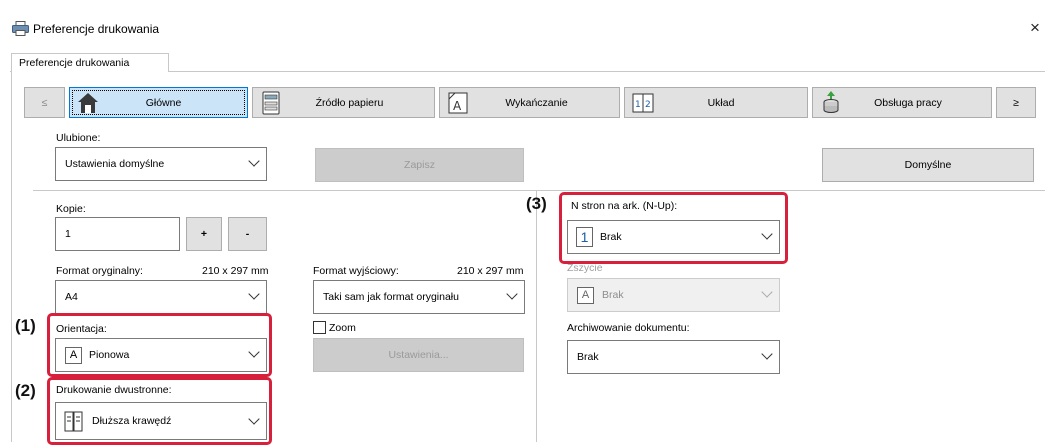 The height and width of the screenshot is (445, 1045). Describe the element at coordinates (90, 62) in the screenshot. I see `tab-printing-preferences: Preferencje drukowania` at that location.